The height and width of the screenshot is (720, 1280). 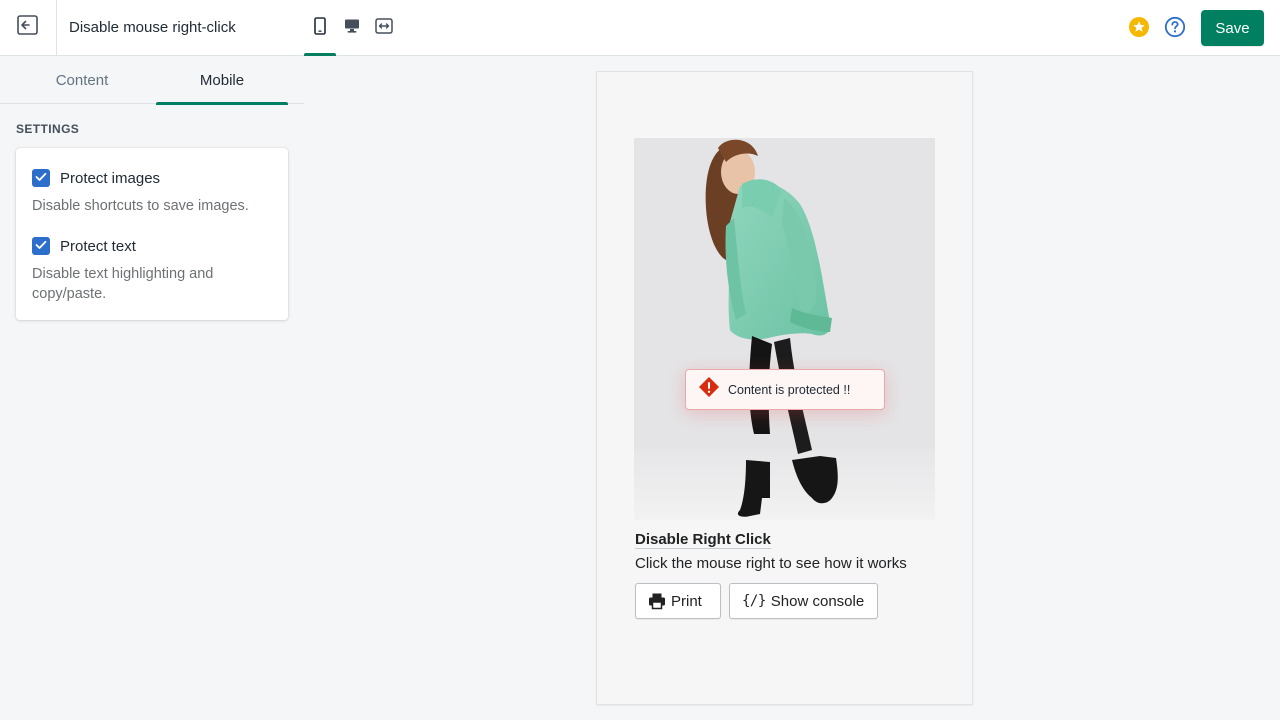 I want to click on exit-button, so click(x=28, y=27).